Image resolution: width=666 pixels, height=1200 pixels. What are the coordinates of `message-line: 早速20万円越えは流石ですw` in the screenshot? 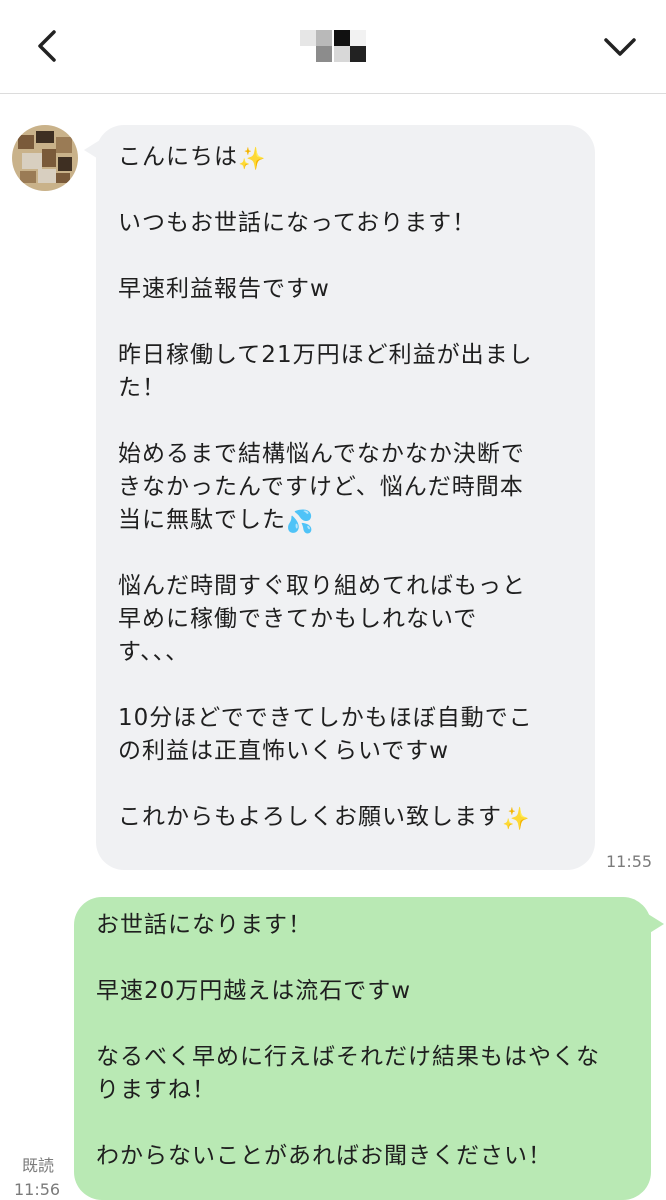 It's located at (254, 991).